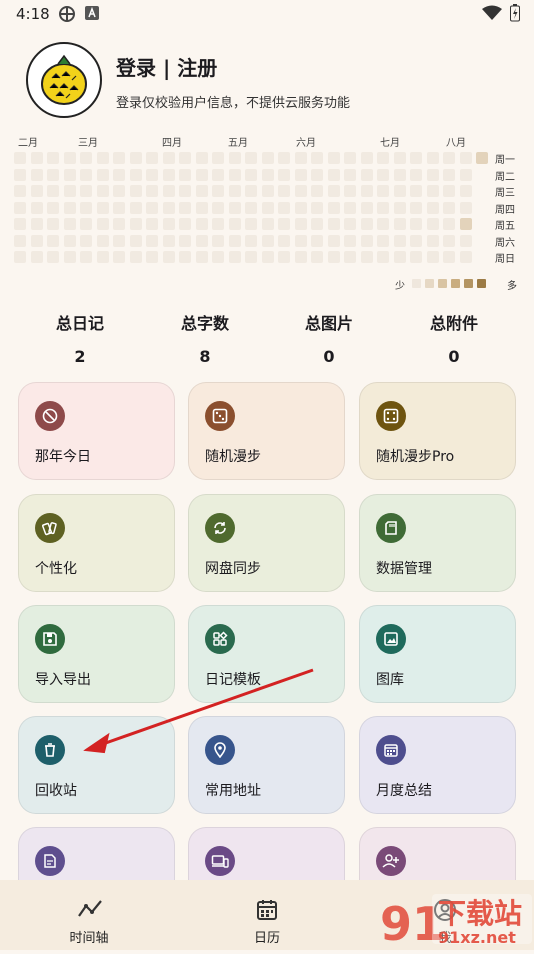  I want to click on heatmap-legend-more: 多, so click(512, 286).